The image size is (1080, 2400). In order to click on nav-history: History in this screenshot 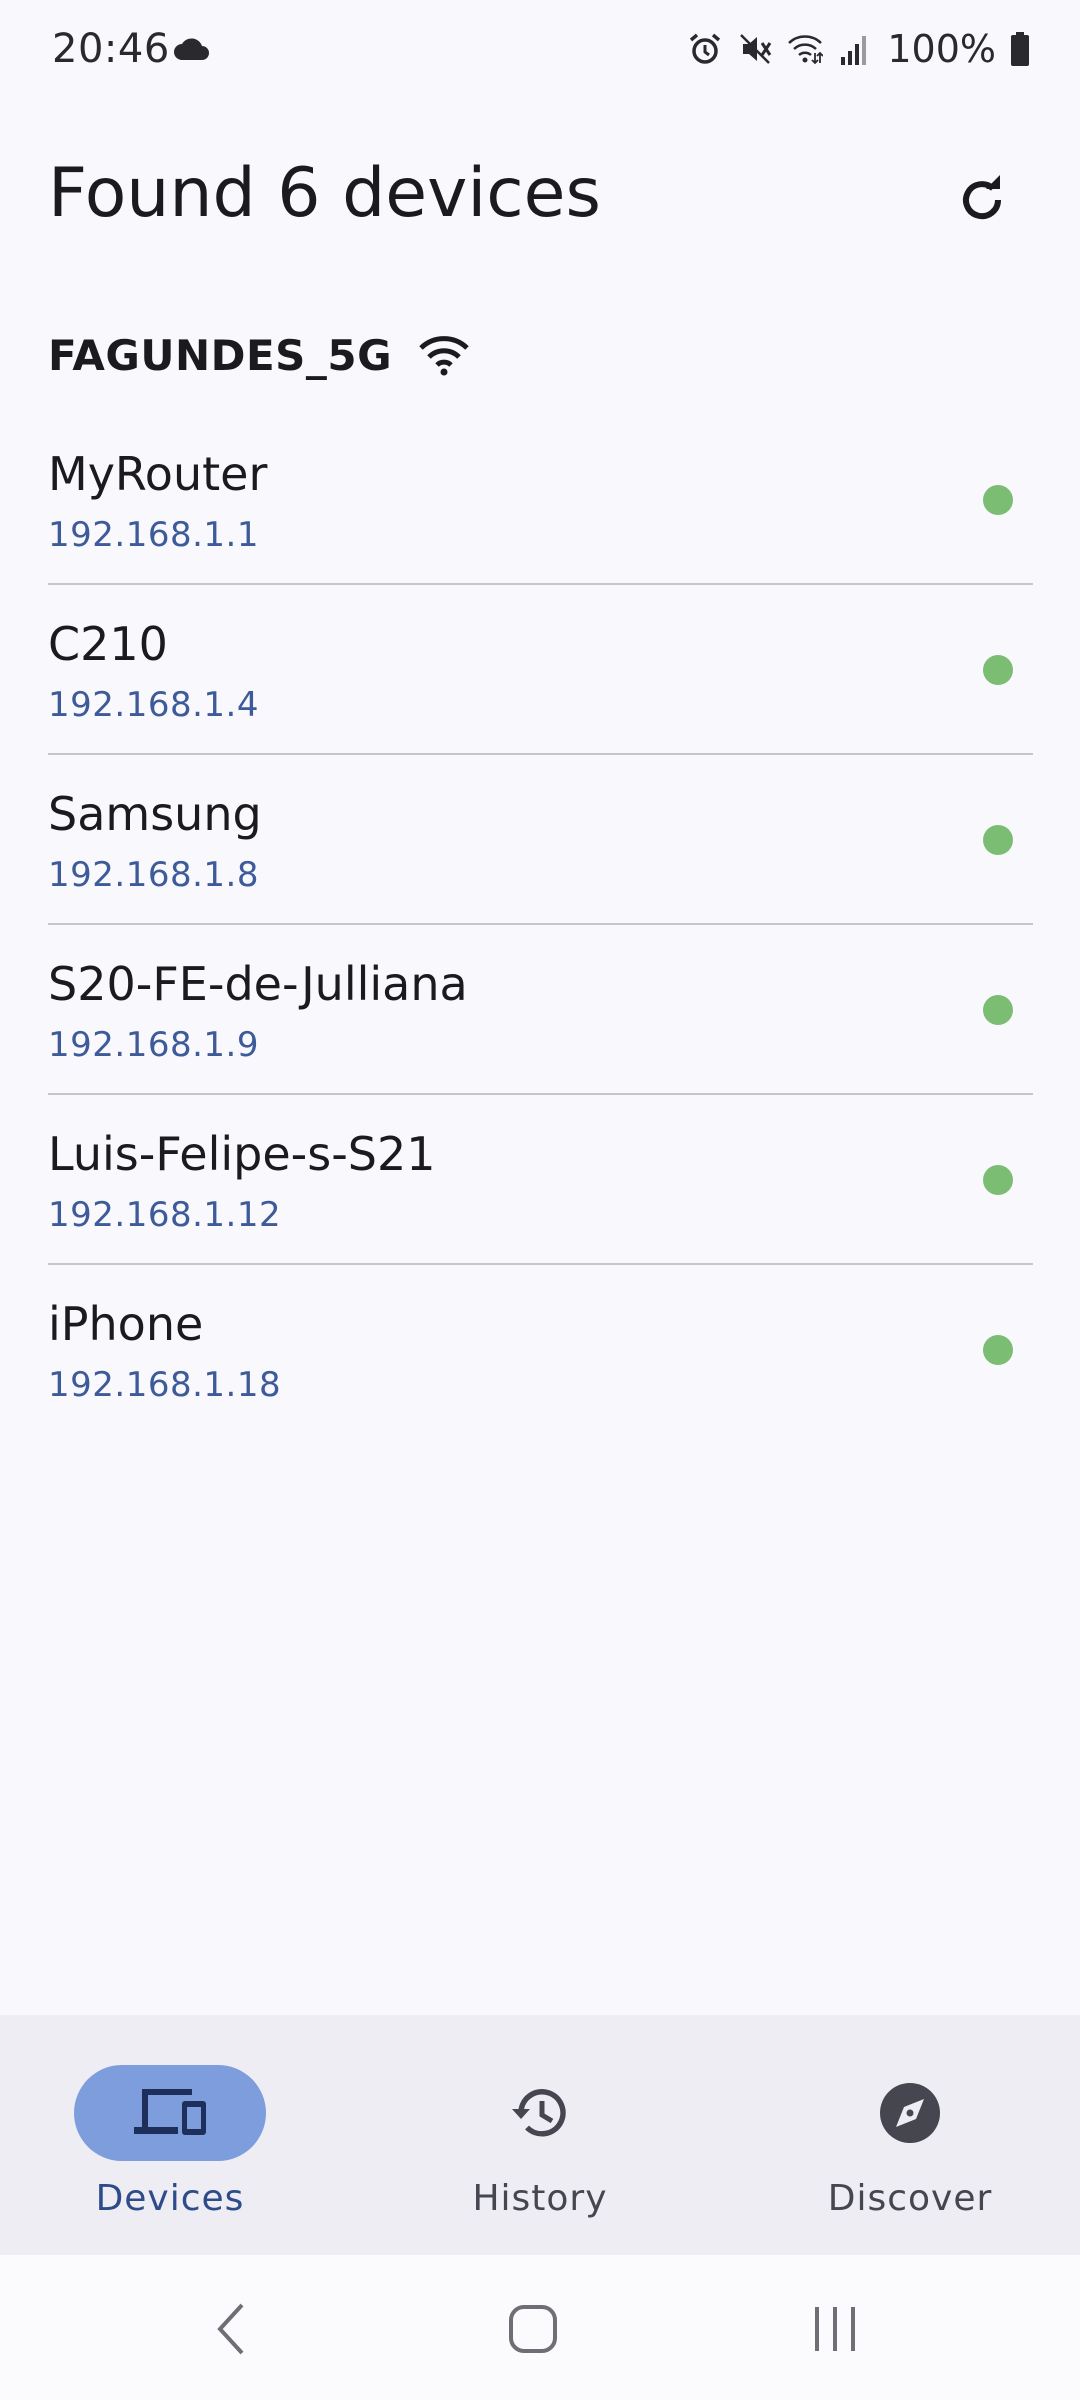, I will do `click(540, 2140)`.